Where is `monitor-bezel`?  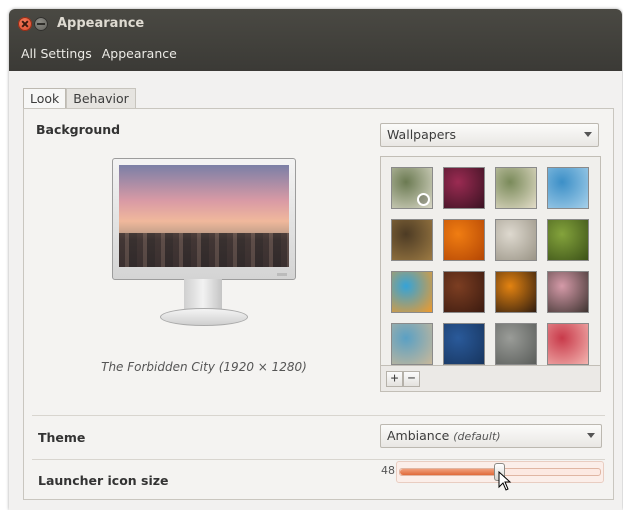 monitor-bezel is located at coordinates (204, 219).